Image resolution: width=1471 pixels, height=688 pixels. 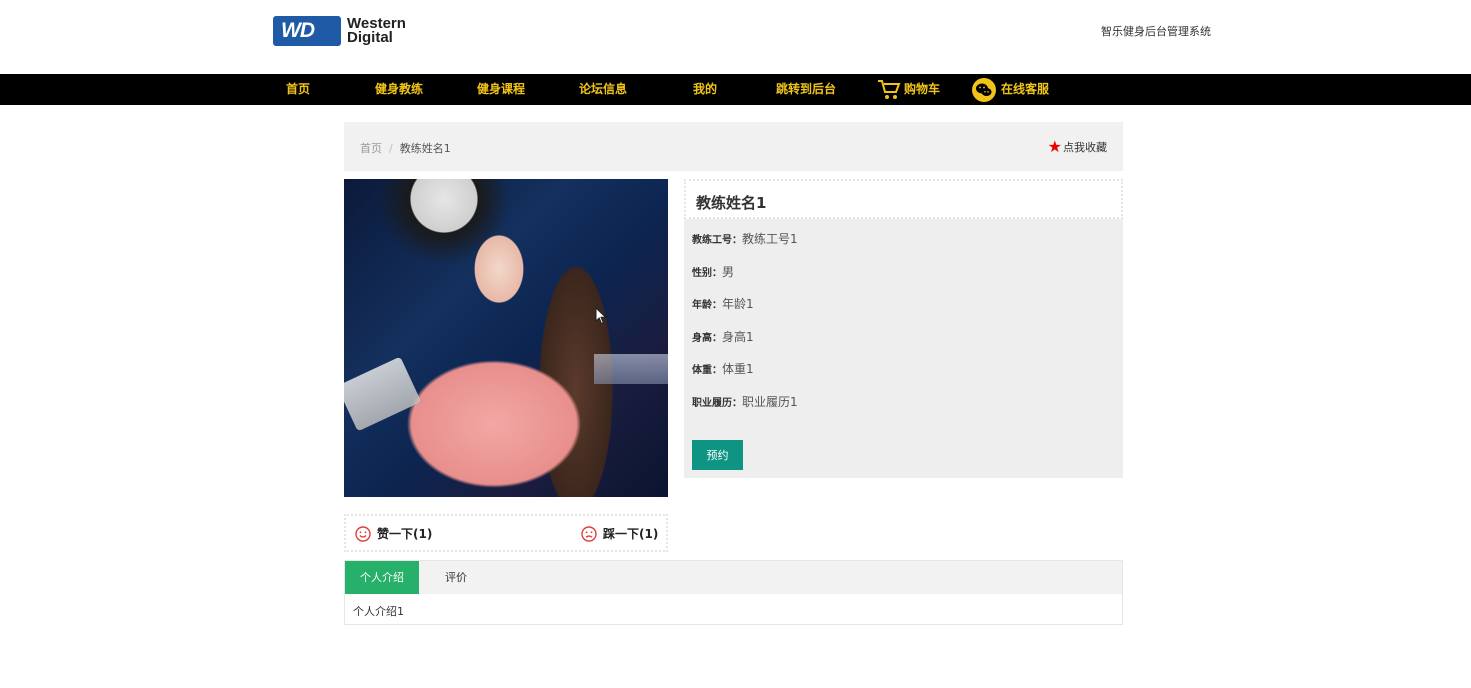 I want to click on field-value: 男, so click(x=728, y=272).